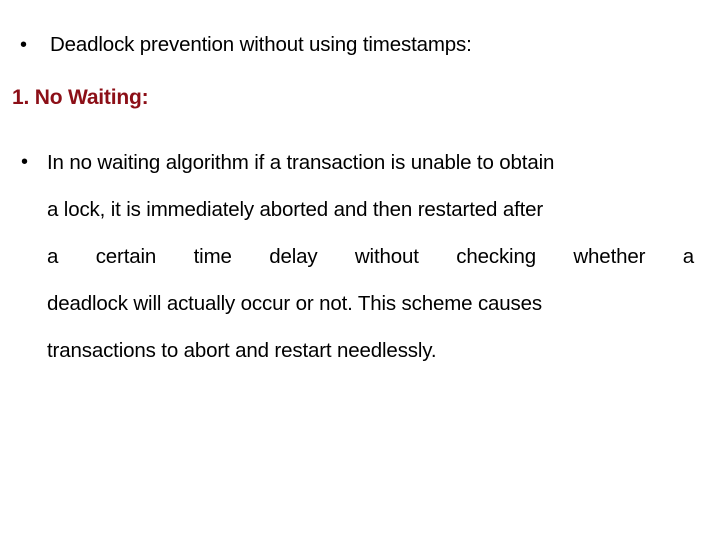  I want to click on body-word: delay, so click(293, 256).